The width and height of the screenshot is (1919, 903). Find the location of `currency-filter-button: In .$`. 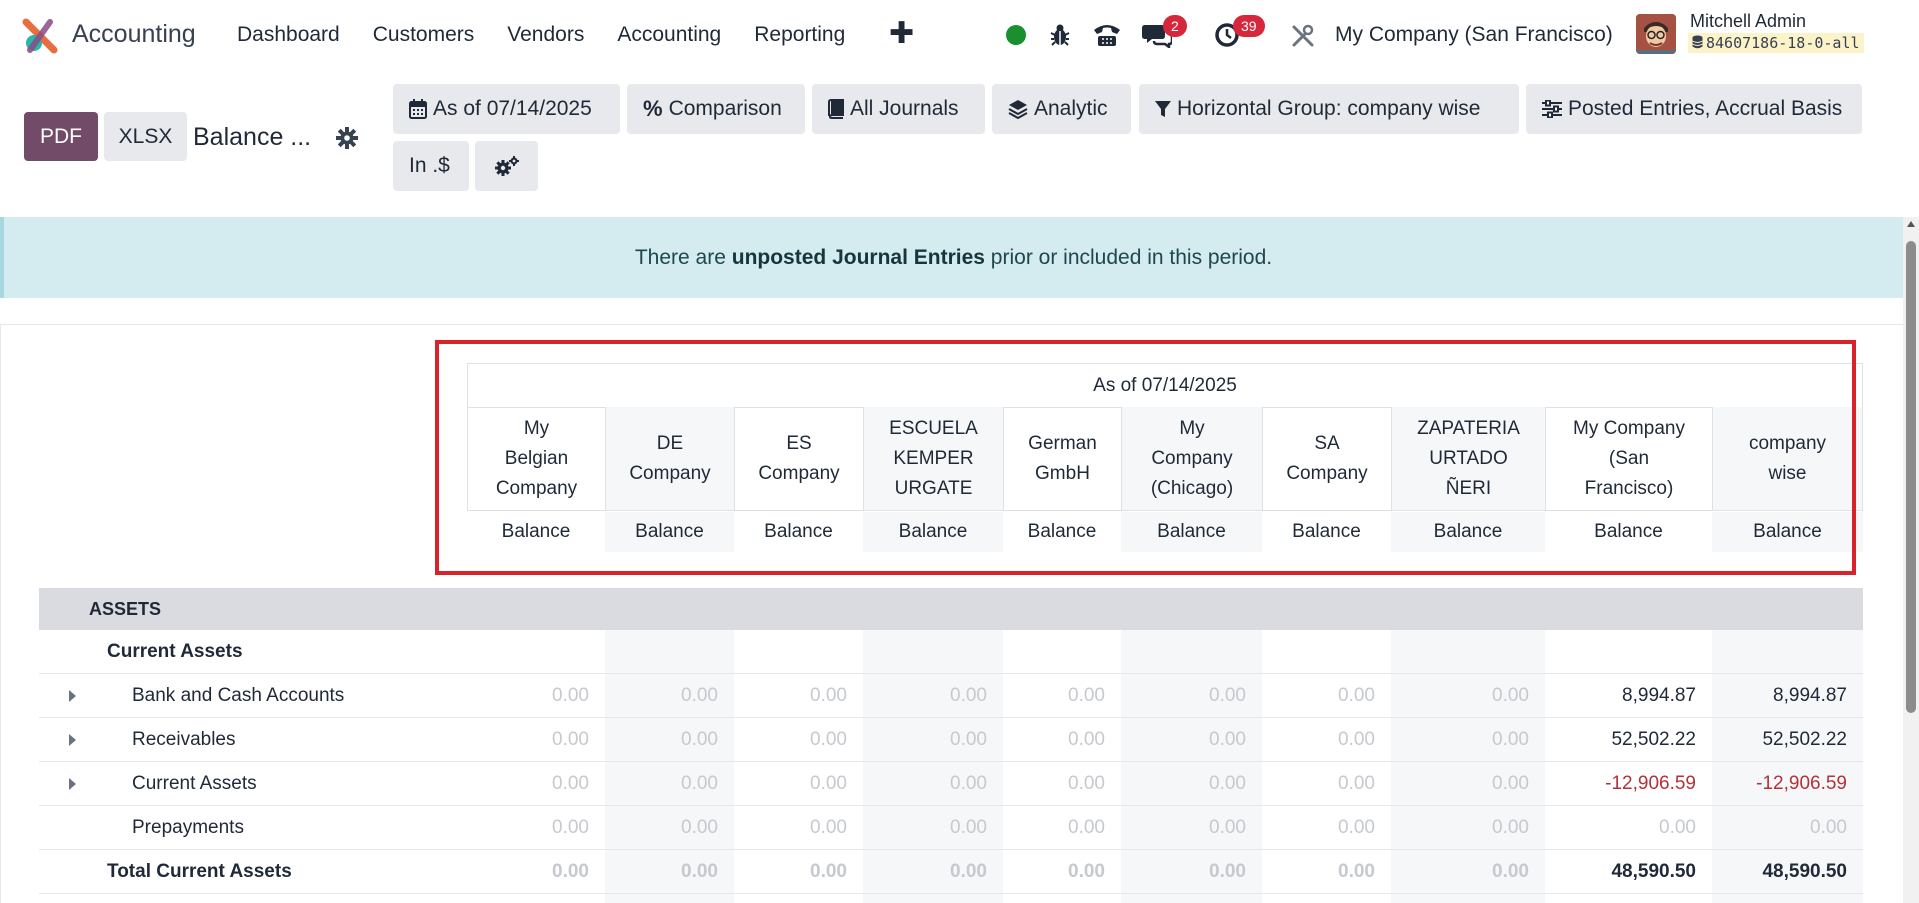

currency-filter-button: In .$ is located at coordinates (431, 166).